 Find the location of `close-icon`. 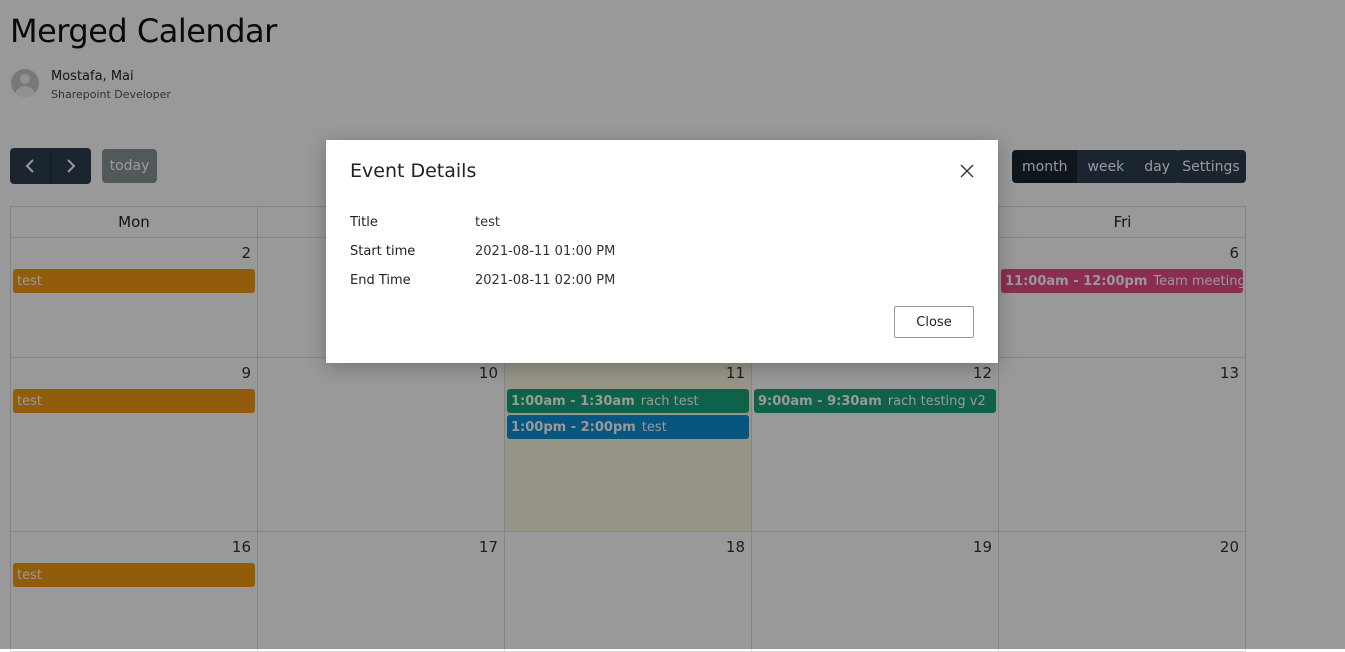

close-icon is located at coordinates (967, 171).